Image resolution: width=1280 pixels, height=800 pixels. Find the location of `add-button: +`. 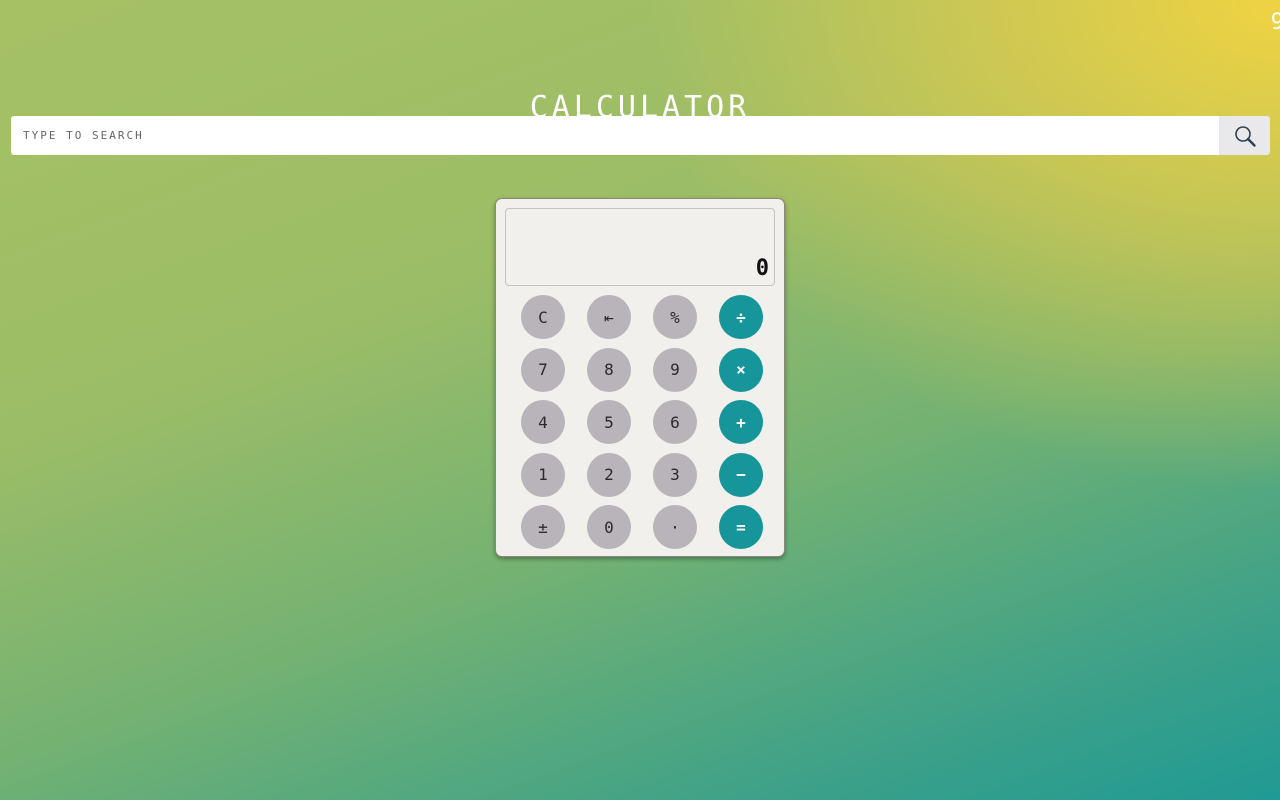

add-button: + is located at coordinates (741, 422).